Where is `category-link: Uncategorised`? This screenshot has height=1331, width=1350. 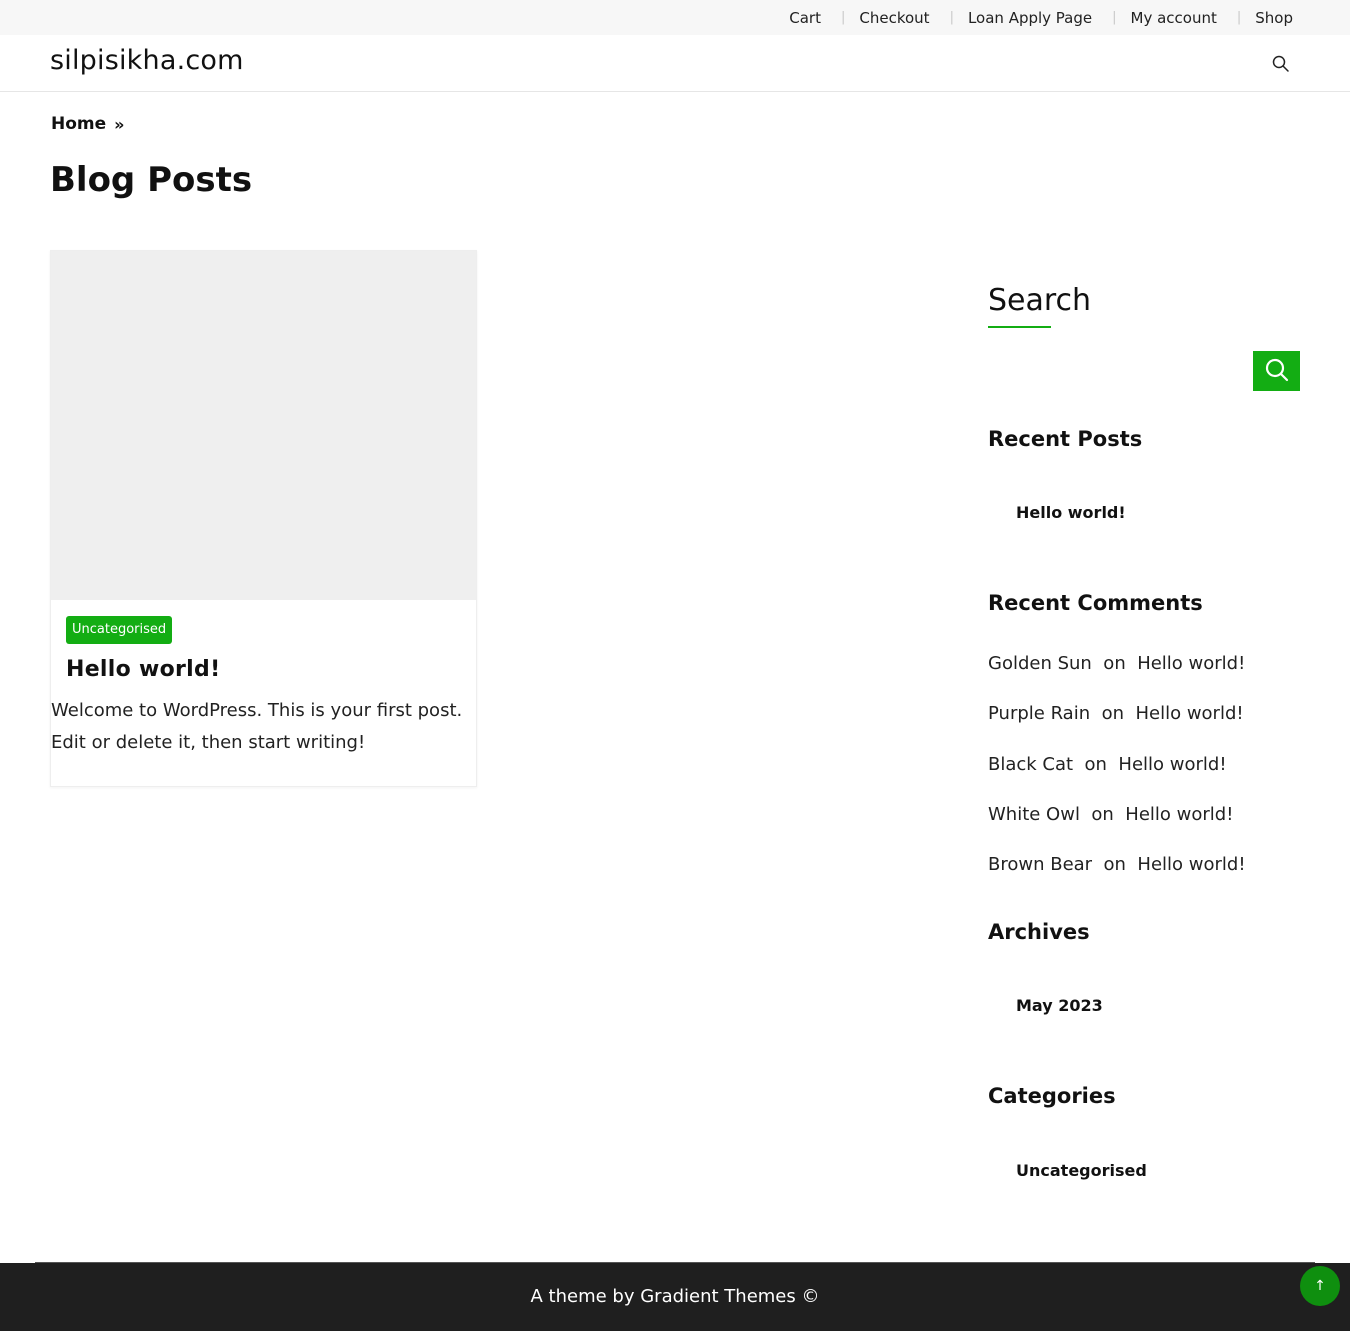
category-link: Uncategorised is located at coordinates (1081, 1170).